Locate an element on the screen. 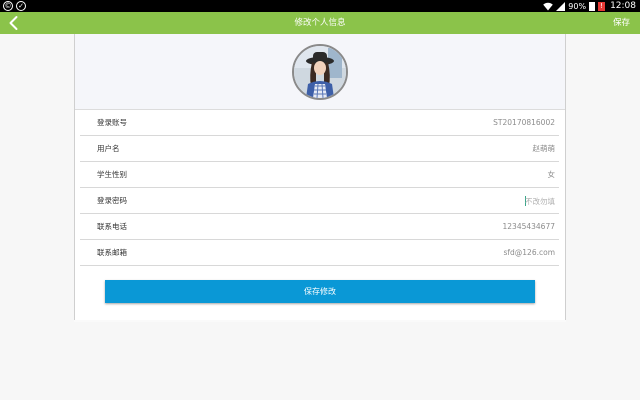 Image resolution: width=640 pixels, height=400 pixels. phone-value: 12345434677 is located at coordinates (529, 227).